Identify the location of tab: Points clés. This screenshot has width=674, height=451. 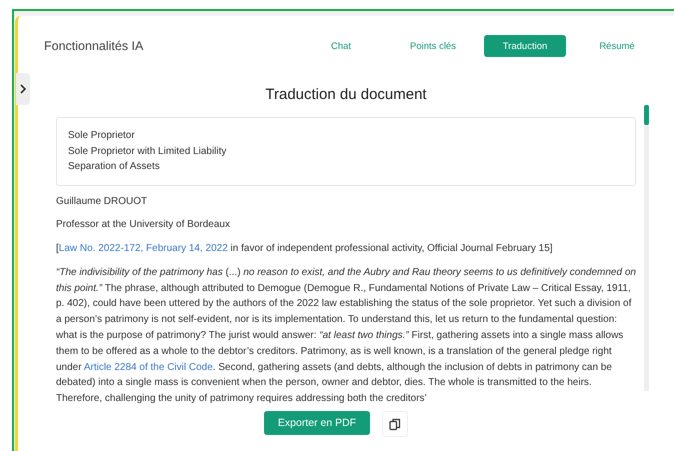
(433, 46).